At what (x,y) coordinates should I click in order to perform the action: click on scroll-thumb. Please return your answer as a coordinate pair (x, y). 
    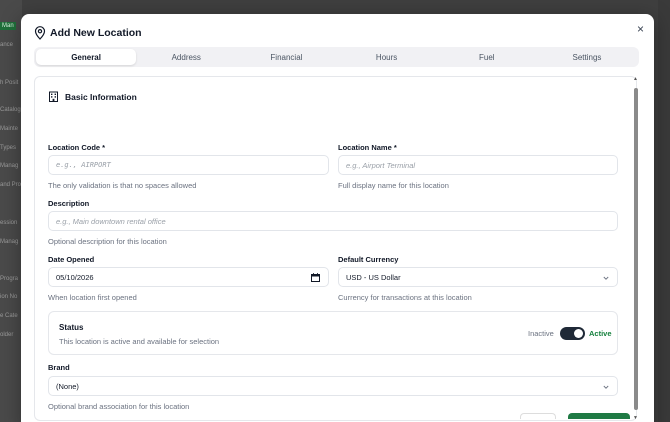
    Looking at the image, I should click on (636, 249).